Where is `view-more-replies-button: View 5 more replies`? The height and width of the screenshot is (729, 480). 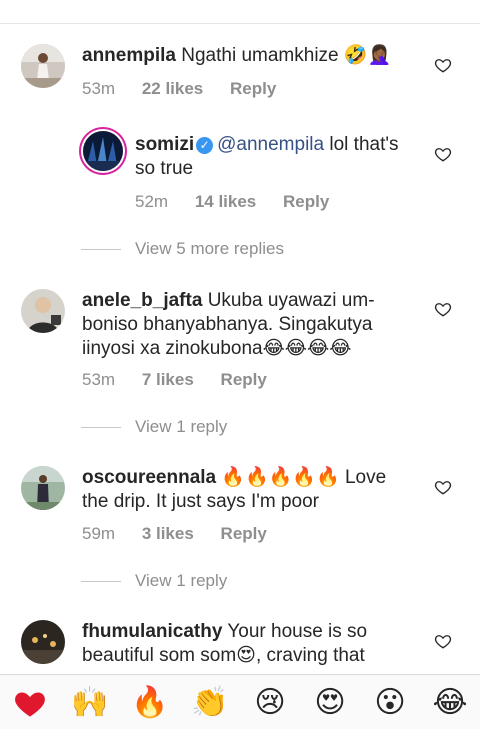 view-more-replies-button: View 5 more replies is located at coordinates (182, 249).